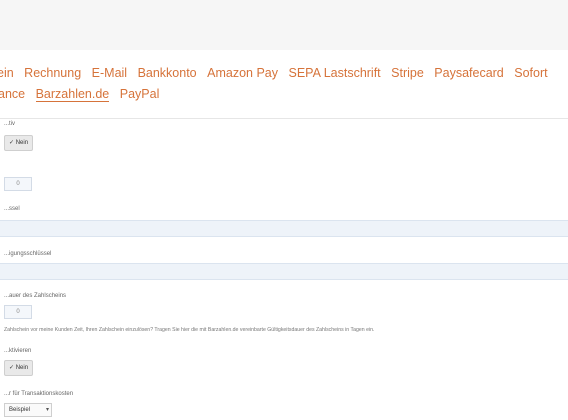 Image resolution: width=568 pixels, height=420 pixels. I want to click on transaction-costs-select: Beispiel ▾, so click(28, 410).